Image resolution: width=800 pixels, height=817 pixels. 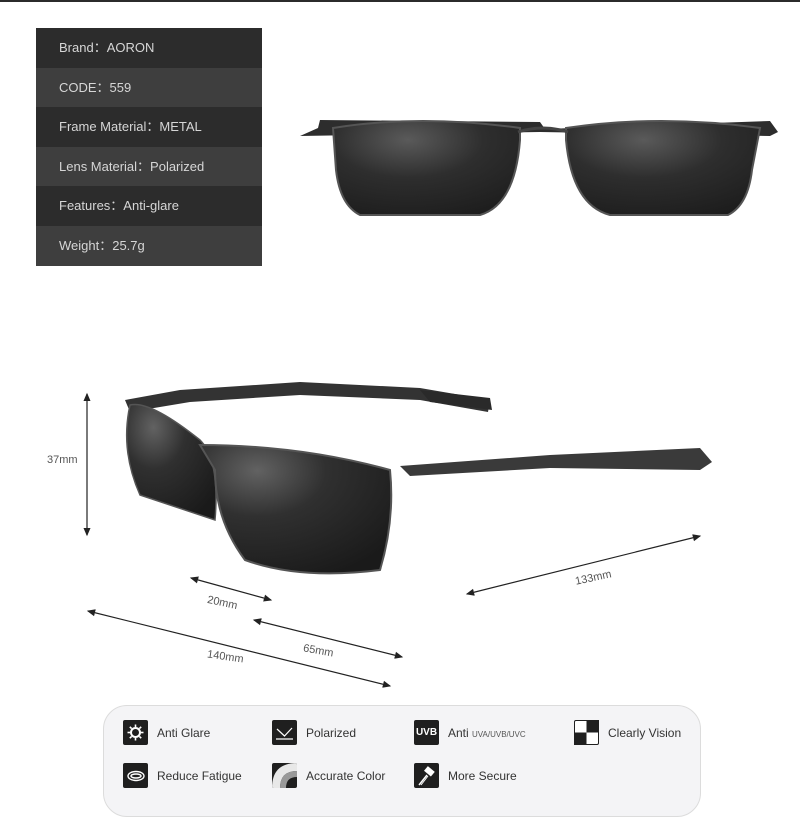 I want to click on feature-label: Clearly Vision, so click(x=645, y=732).